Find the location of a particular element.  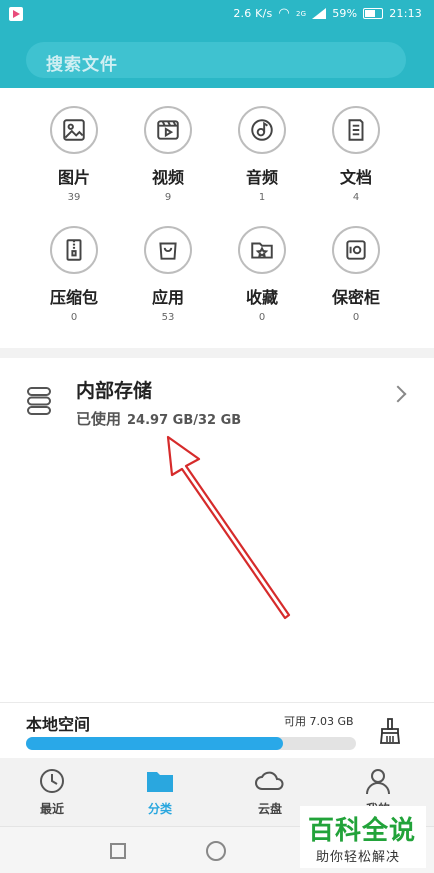

document-icon is located at coordinates (356, 130).